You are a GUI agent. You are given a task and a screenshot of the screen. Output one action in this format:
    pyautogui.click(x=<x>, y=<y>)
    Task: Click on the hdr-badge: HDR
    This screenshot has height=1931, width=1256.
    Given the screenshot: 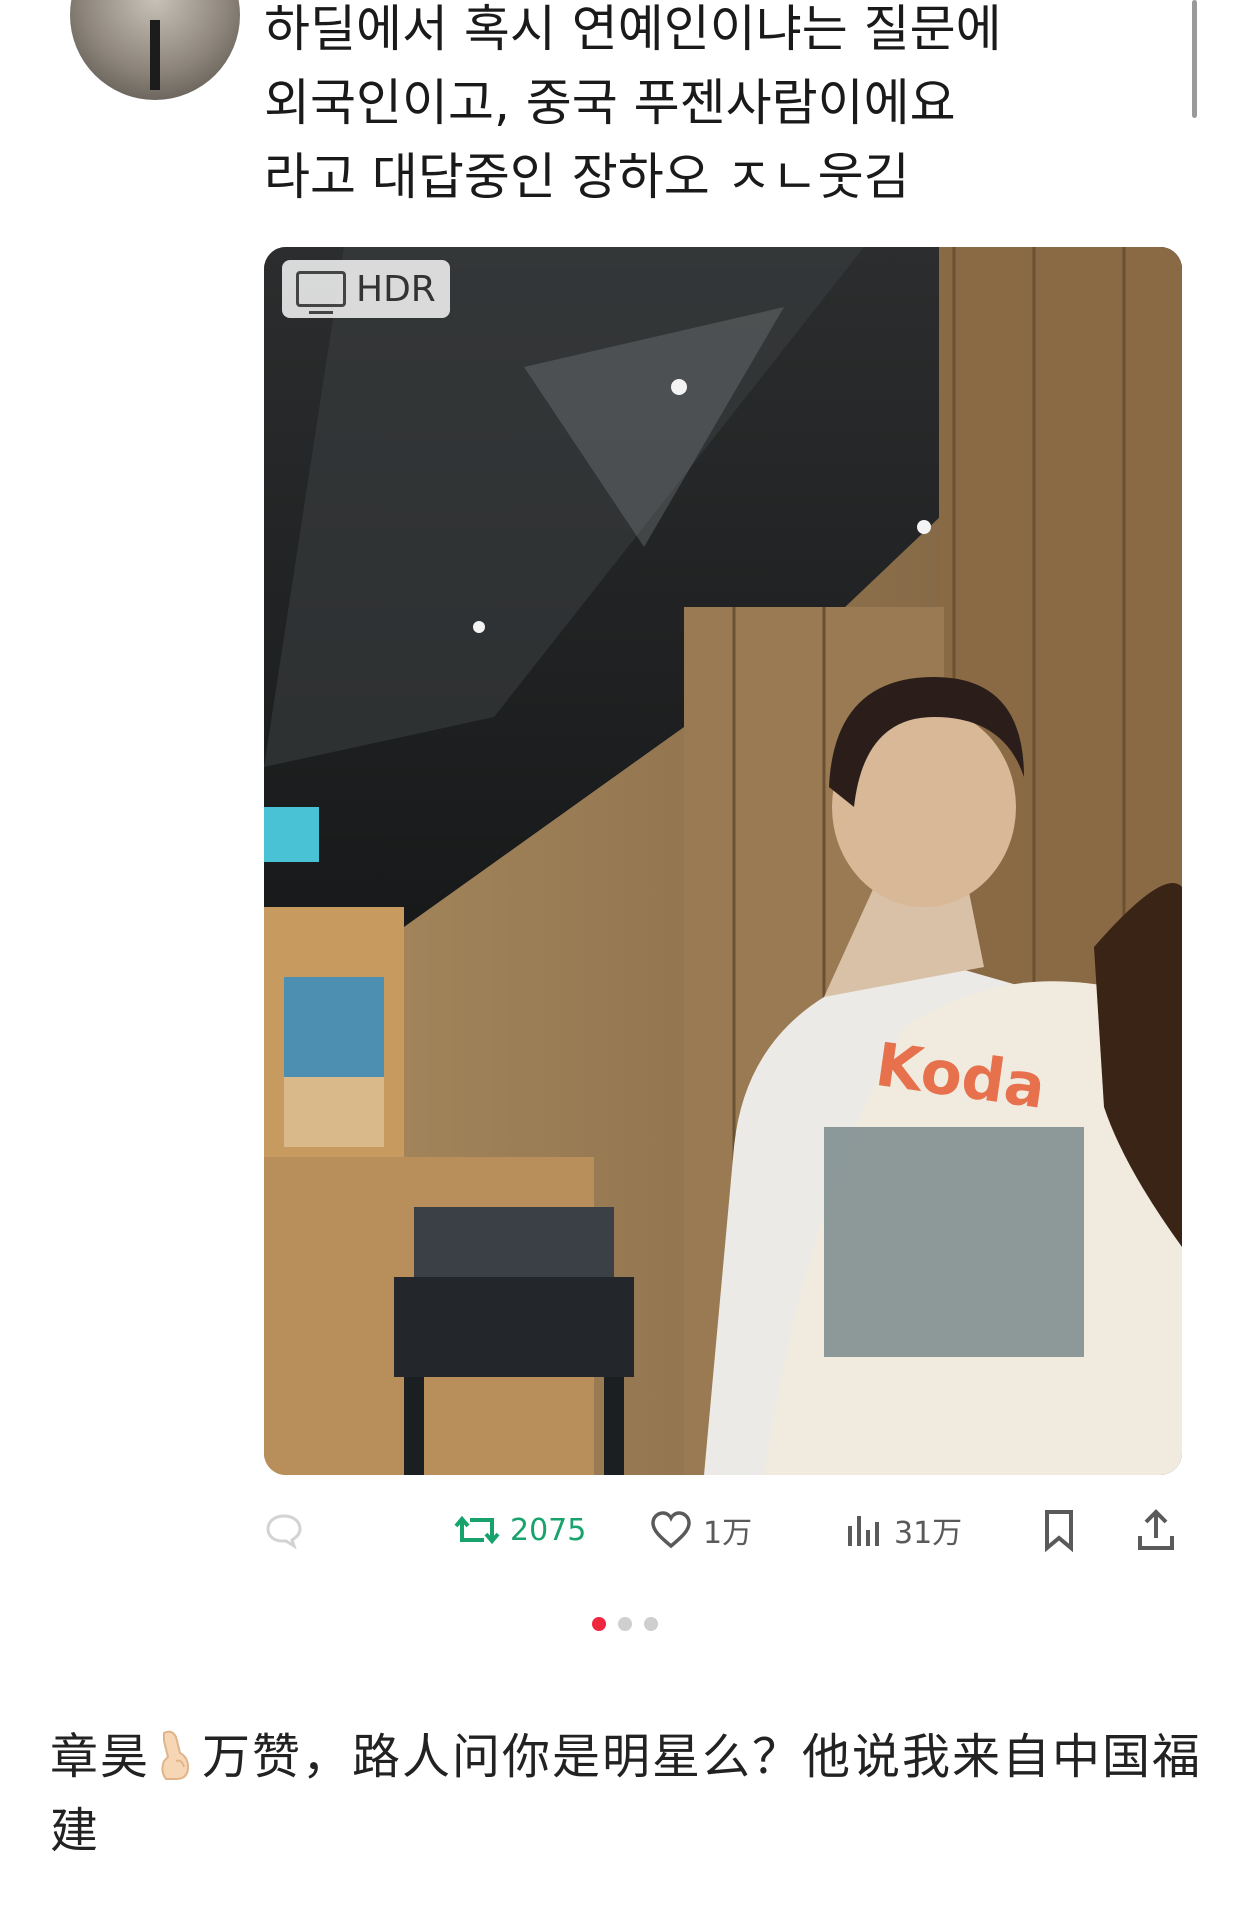 What is the action you would take?
    pyautogui.click(x=366, y=289)
    